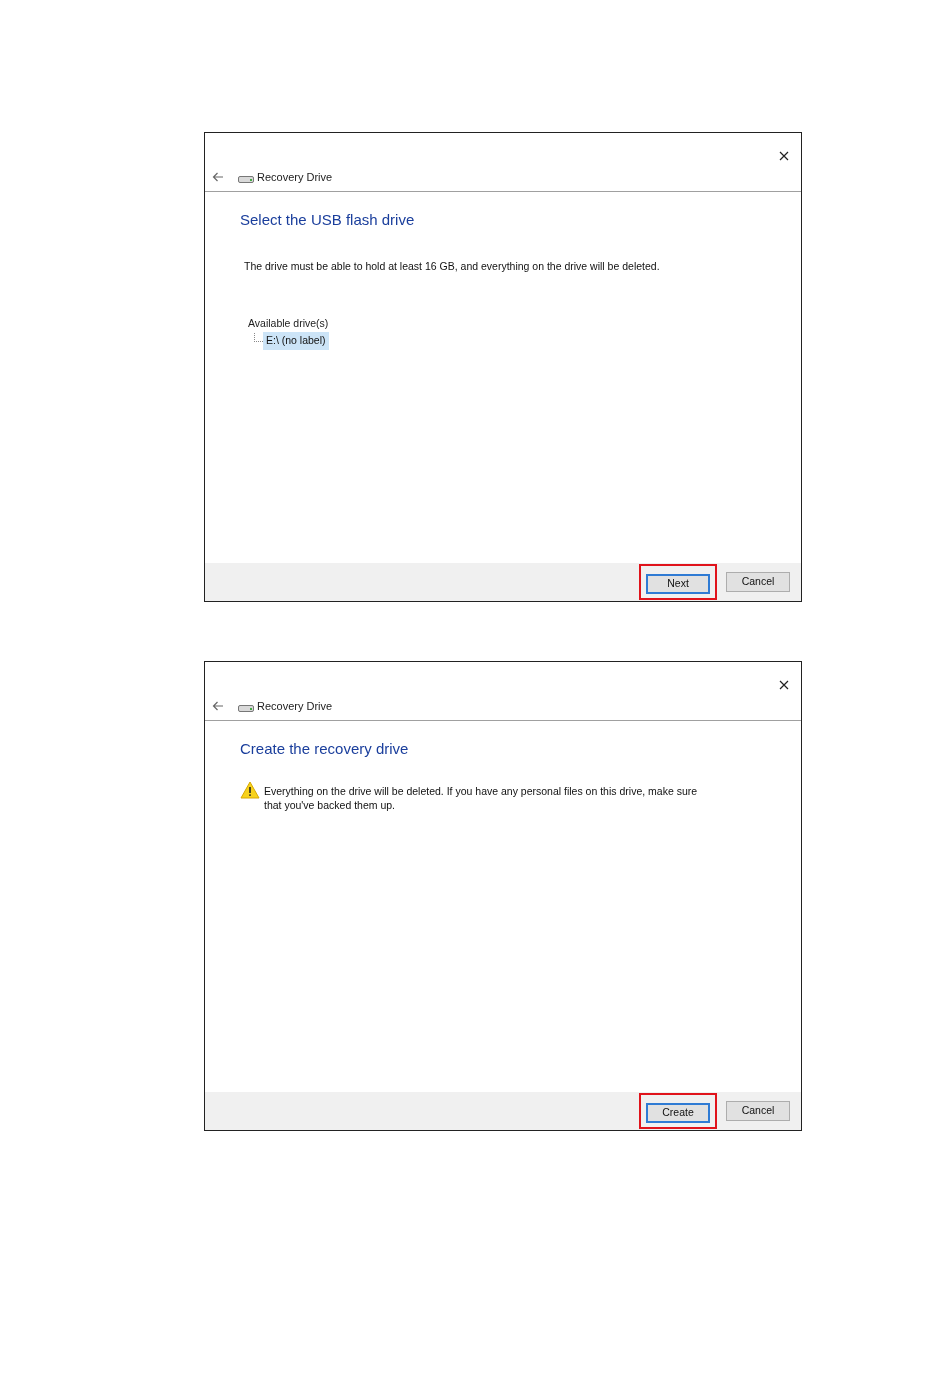  Describe the element at coordinates (481, 798) in the screenshot. I see `message-text: Everything on the drive will be deleted. If you have any personal files on this drive, make sure that you've backed them up.` at that location.